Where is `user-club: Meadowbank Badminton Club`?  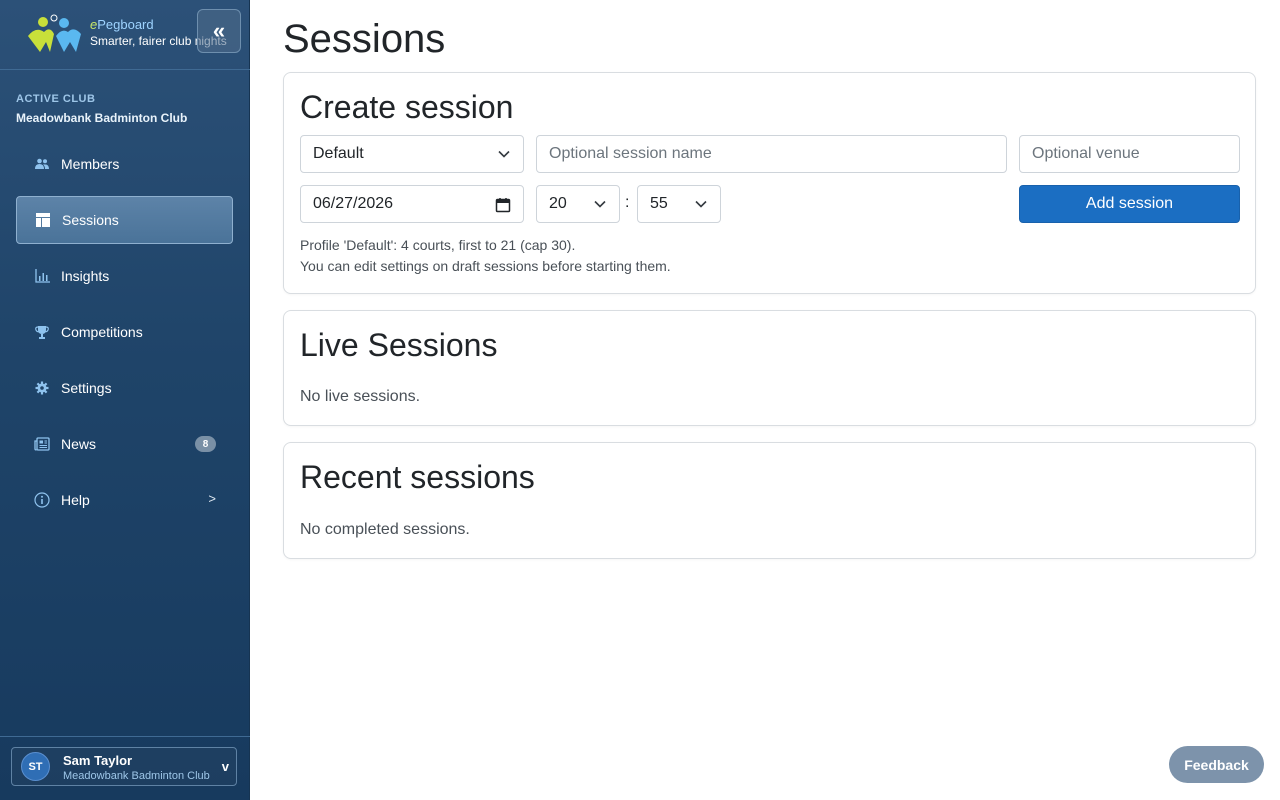 user-club: Meadowbank Badminton Club is located at coordinates (136, 776).